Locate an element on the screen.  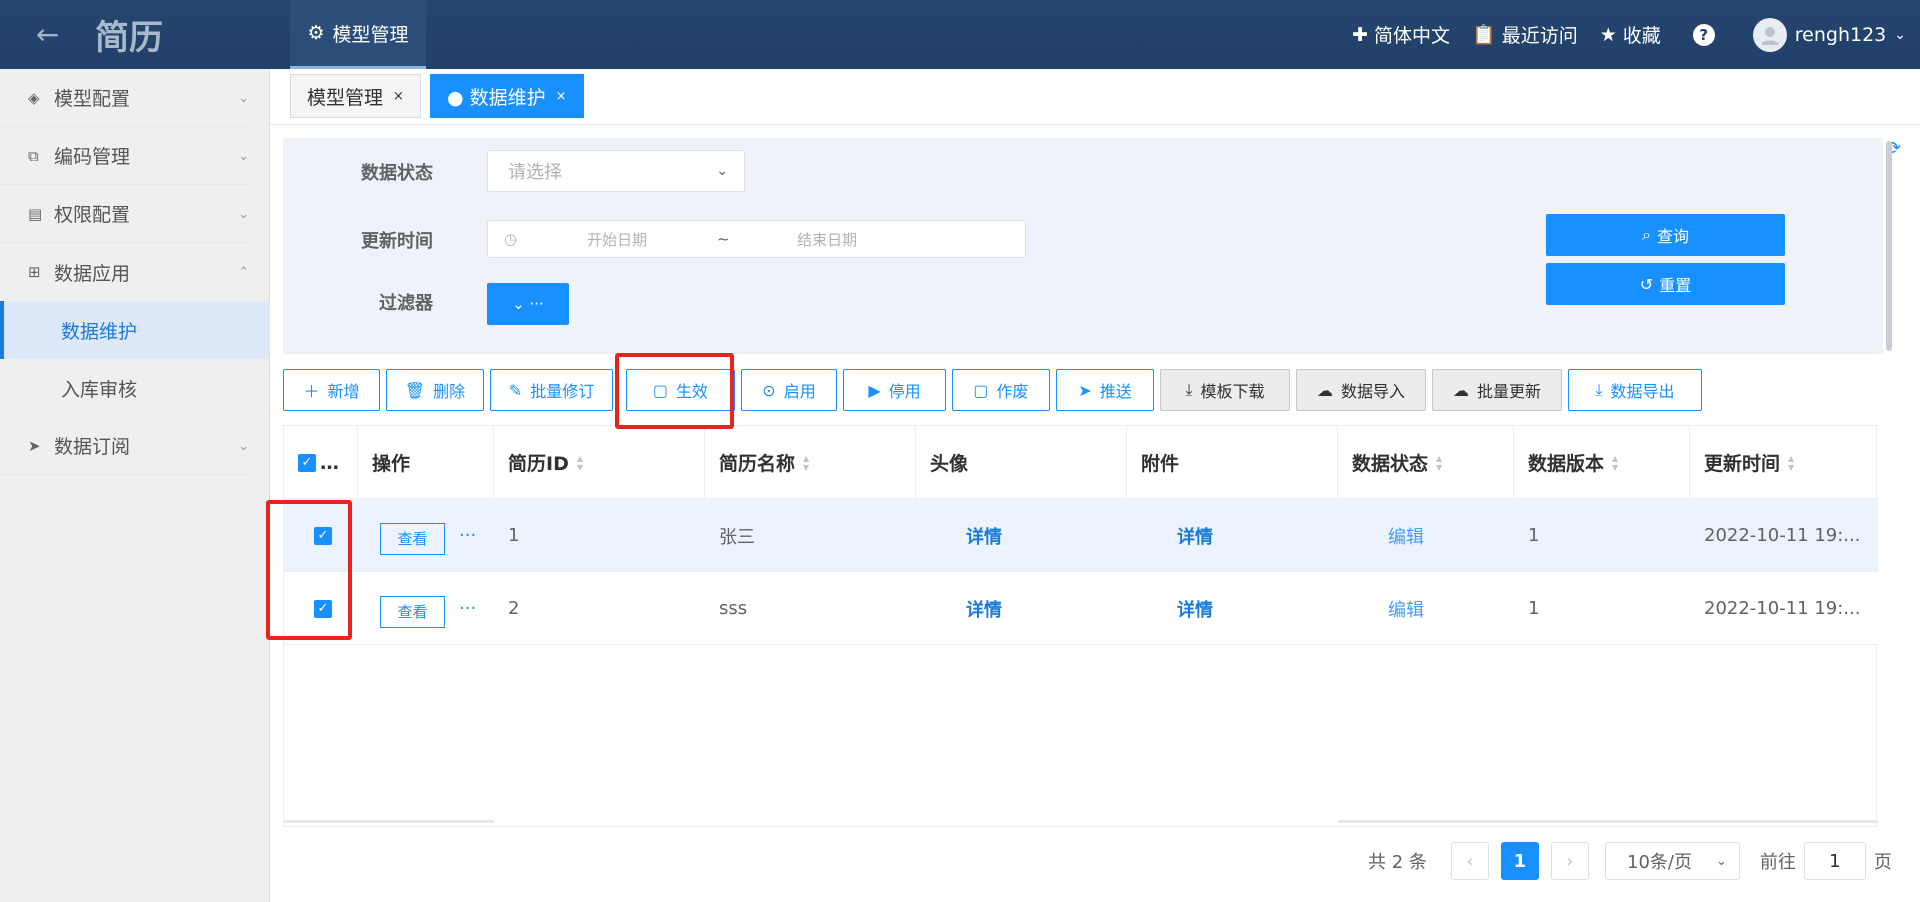
row-id: 1 is located at coordinates (514, 535).